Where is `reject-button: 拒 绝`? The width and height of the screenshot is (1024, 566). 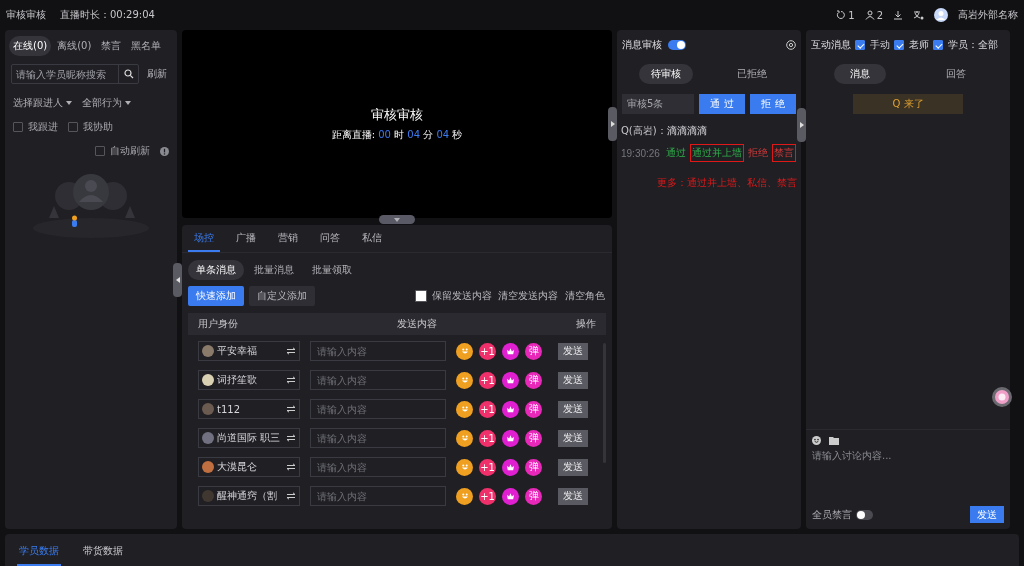 reject-button: 拒 绝 is located at coordinates (773, 104).